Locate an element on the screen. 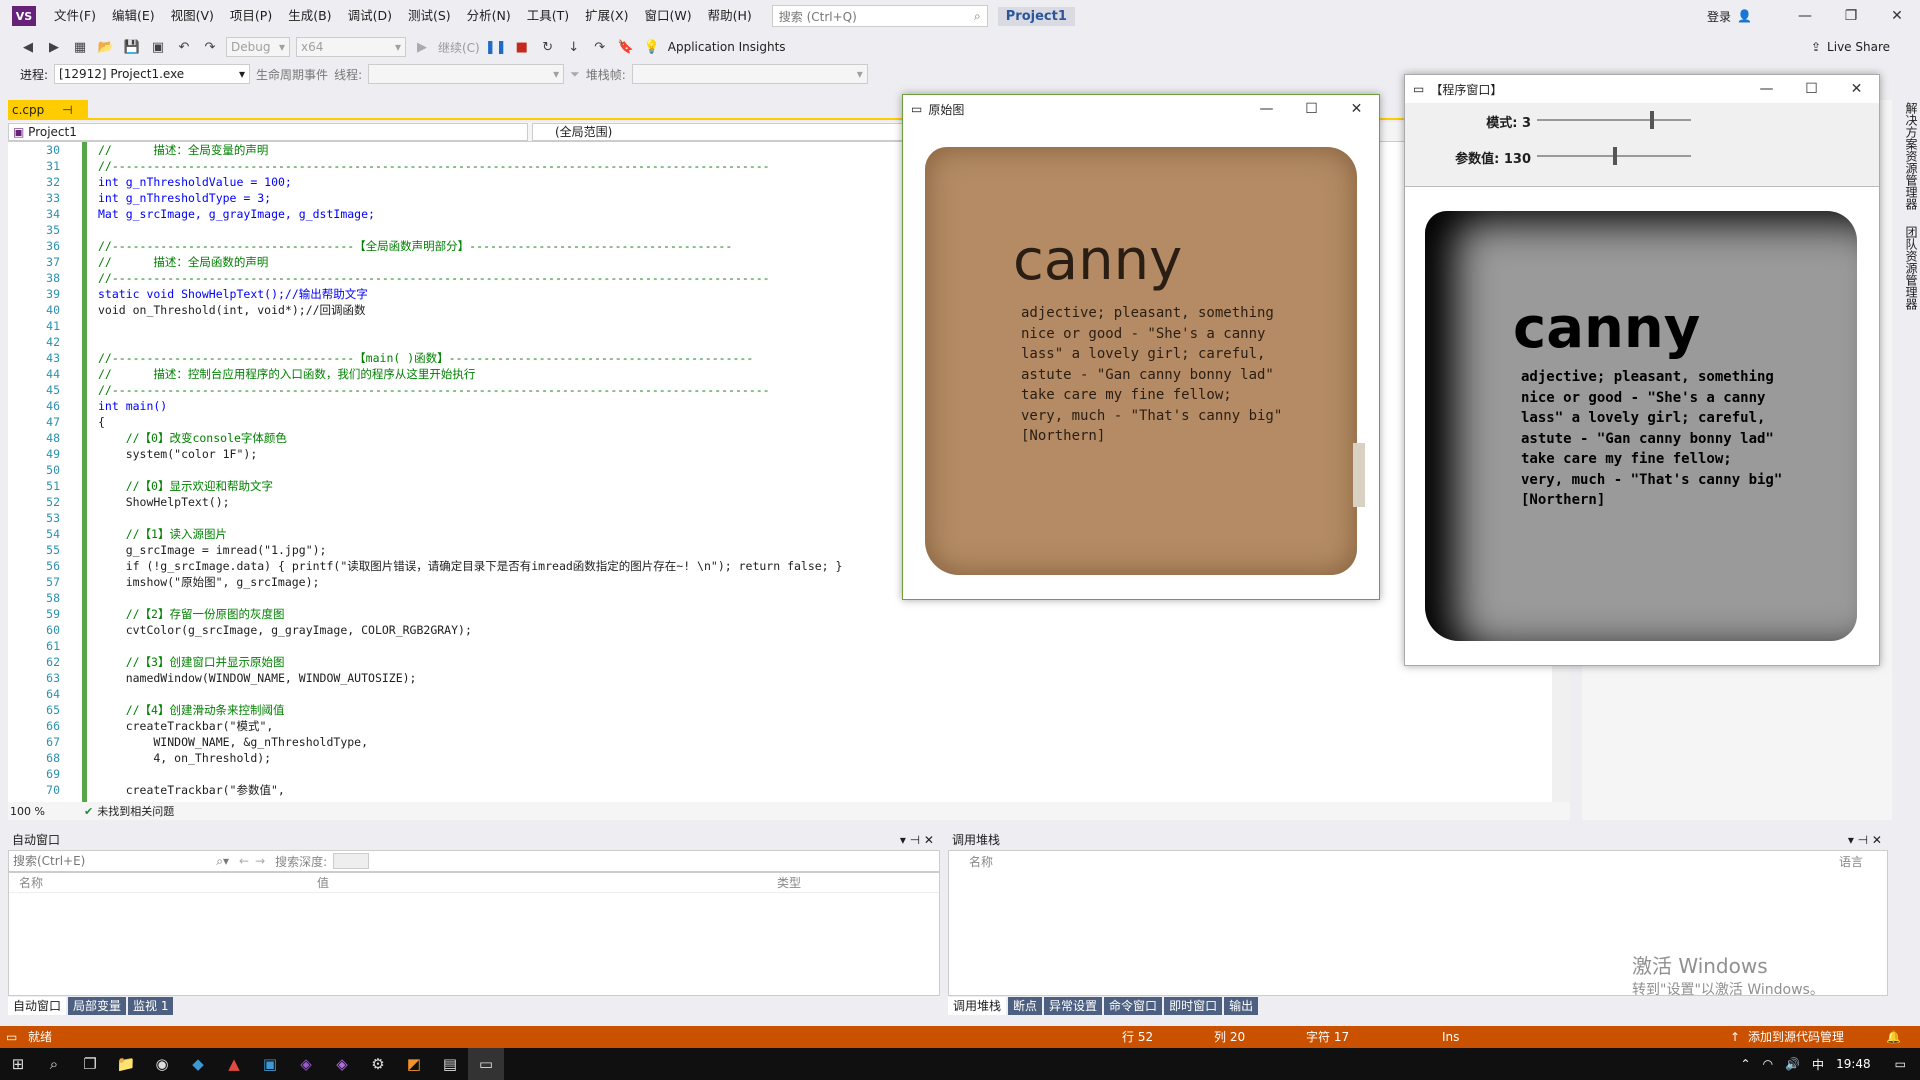  back-icon: ◀ is located at coordinates (28, 47).